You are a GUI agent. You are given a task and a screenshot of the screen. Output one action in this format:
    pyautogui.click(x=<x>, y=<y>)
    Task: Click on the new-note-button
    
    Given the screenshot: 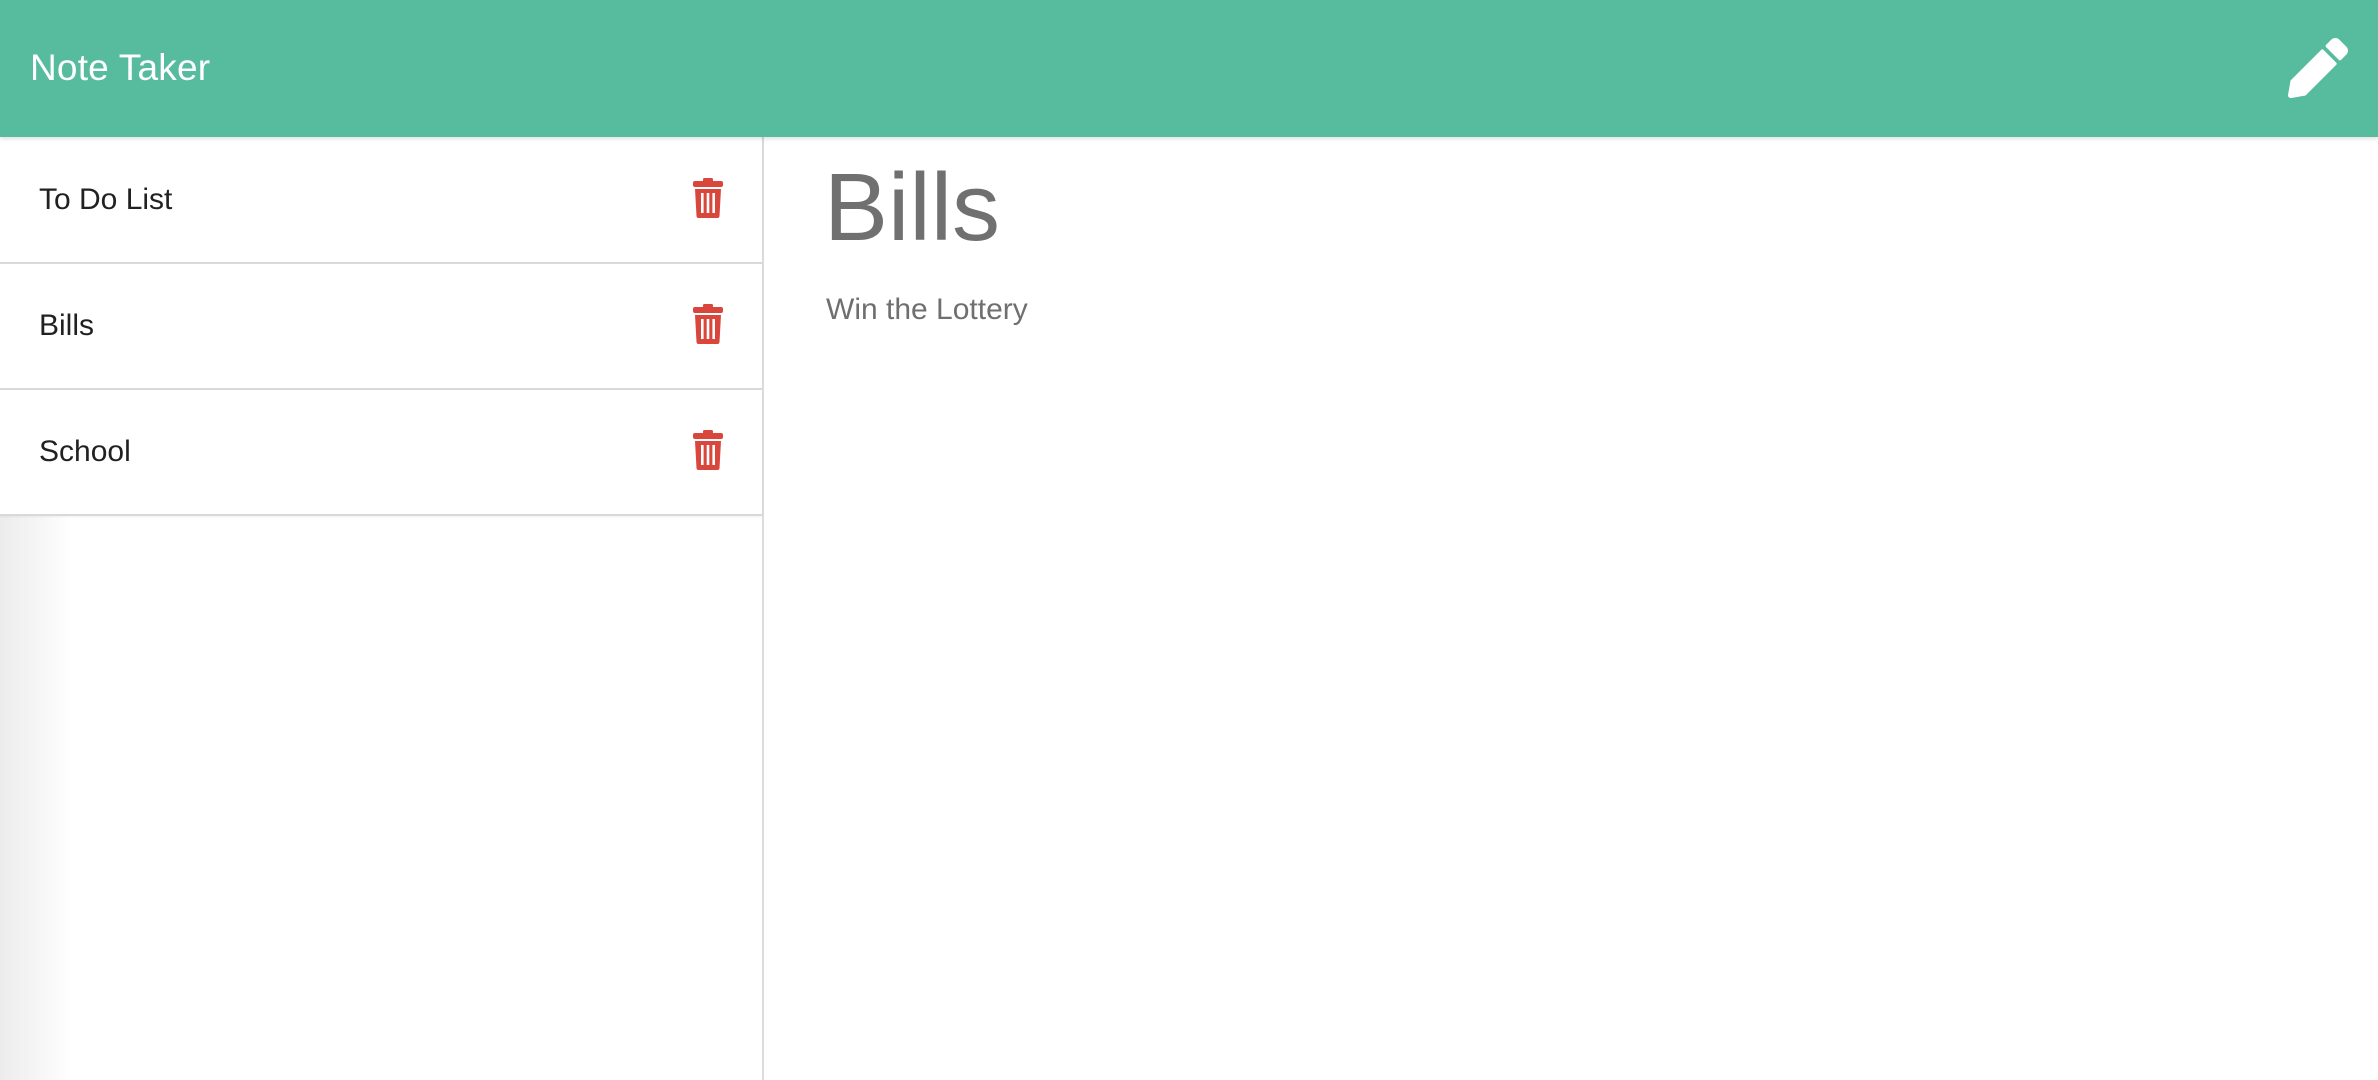 What is the action you would take?
    pyautogui.click(x=2318, y=68)
    